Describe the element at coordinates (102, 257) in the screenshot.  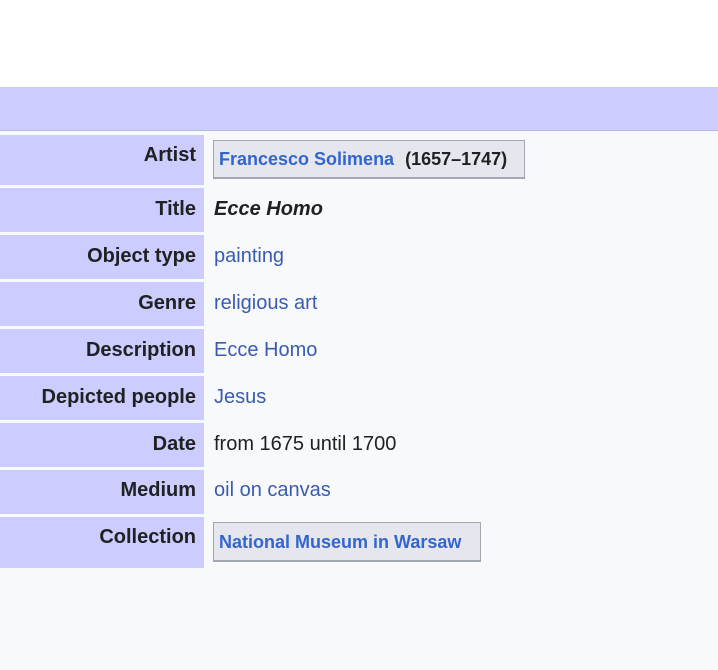
I see `label-object-type: Object type` at that location.